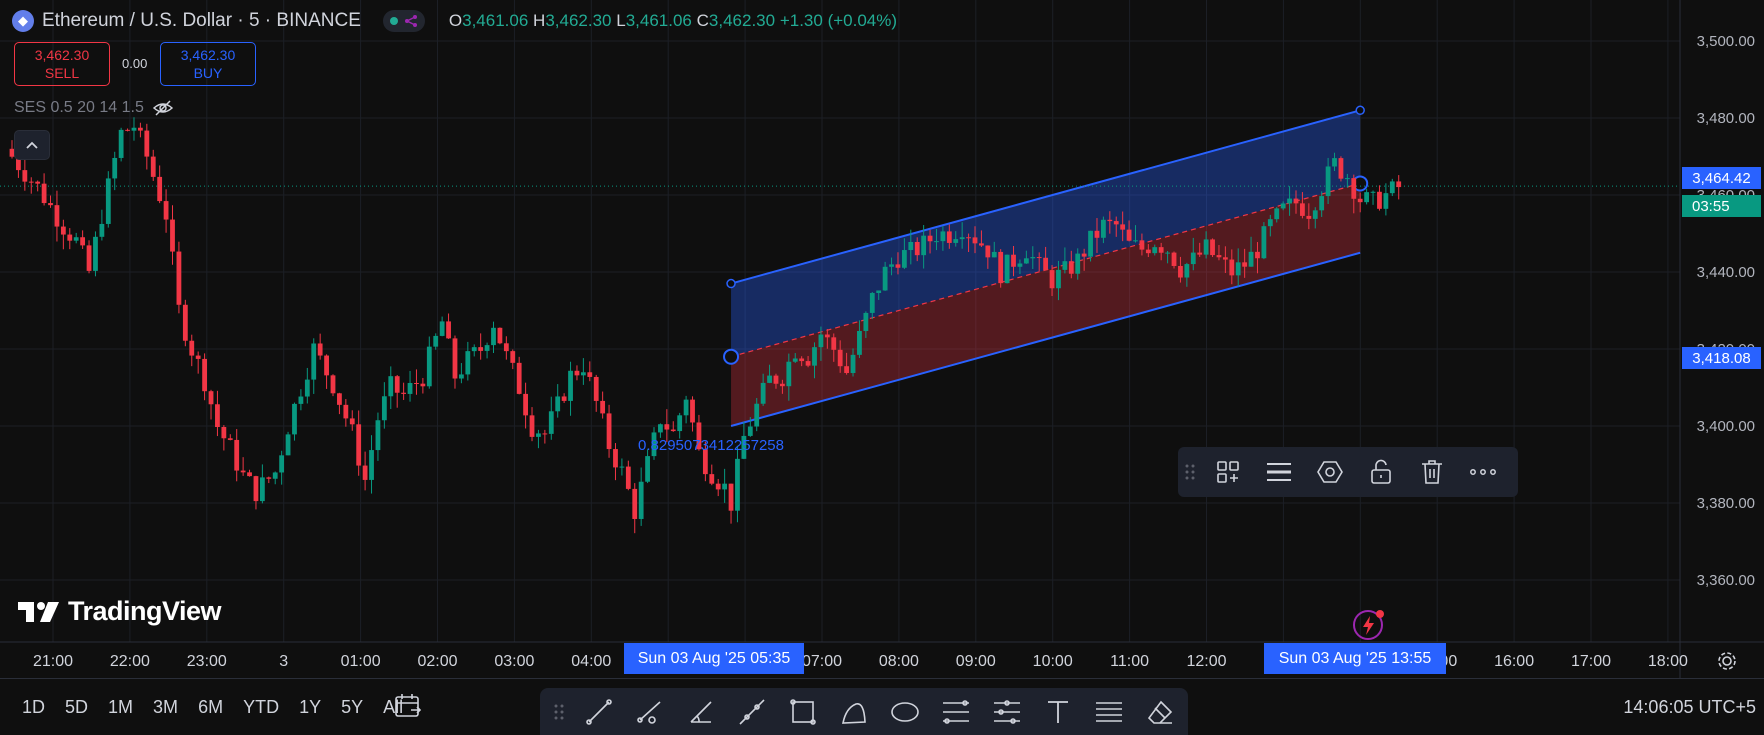  I want to click on symbol-title: Ethereum / U.S. Dollar · 5 · BINANCE, so click(201, 21).